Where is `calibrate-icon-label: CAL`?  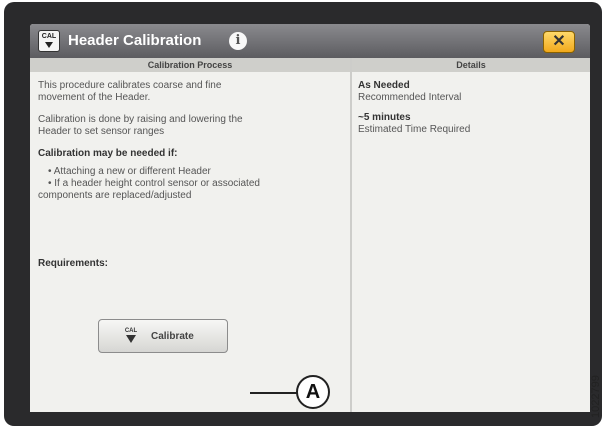
calibrate-icon-label: CAL is located at coordinates (131, 331).